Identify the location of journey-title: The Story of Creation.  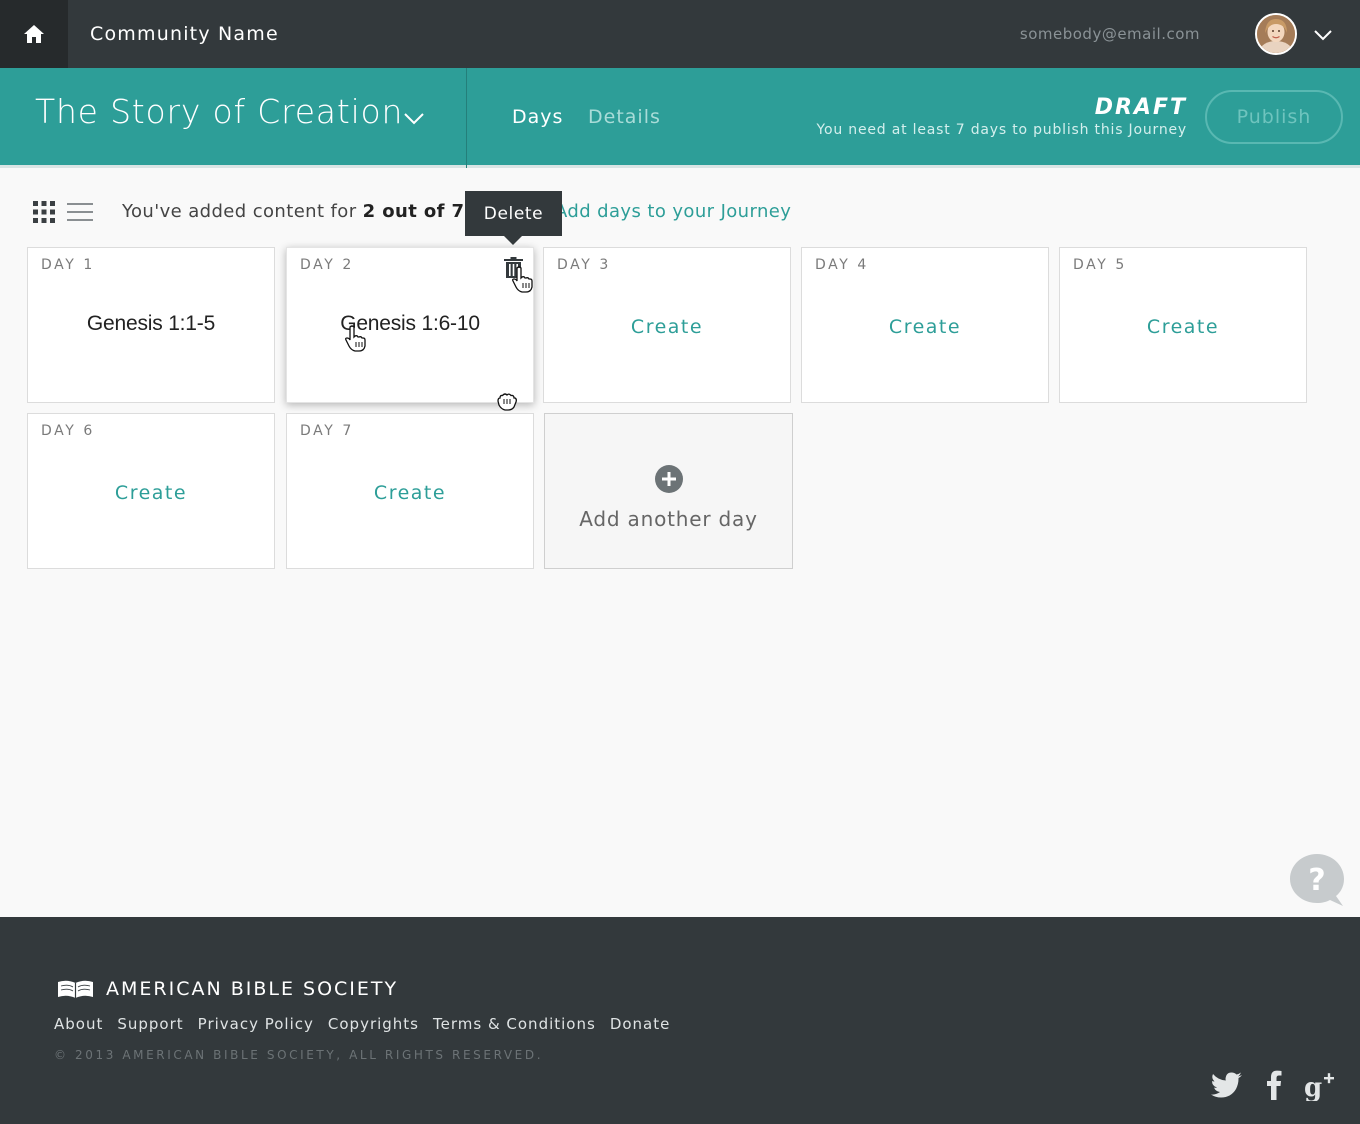
(219, 111).